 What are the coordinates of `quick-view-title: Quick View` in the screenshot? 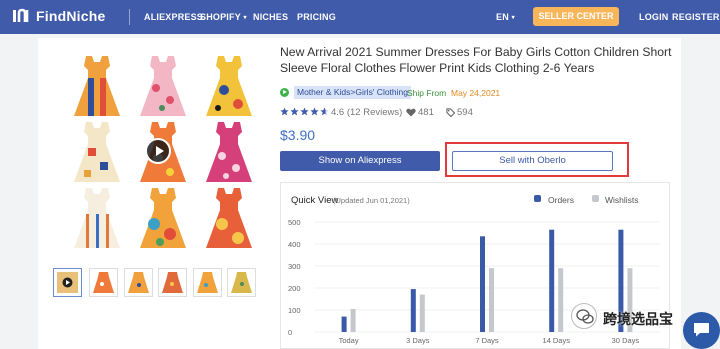 It's located at (315, 200).